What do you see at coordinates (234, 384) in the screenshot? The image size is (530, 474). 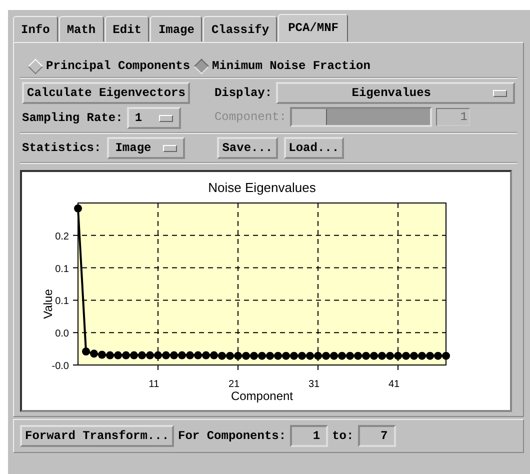 I see `x-tick-label: 21` at bounding box center [234, 384].